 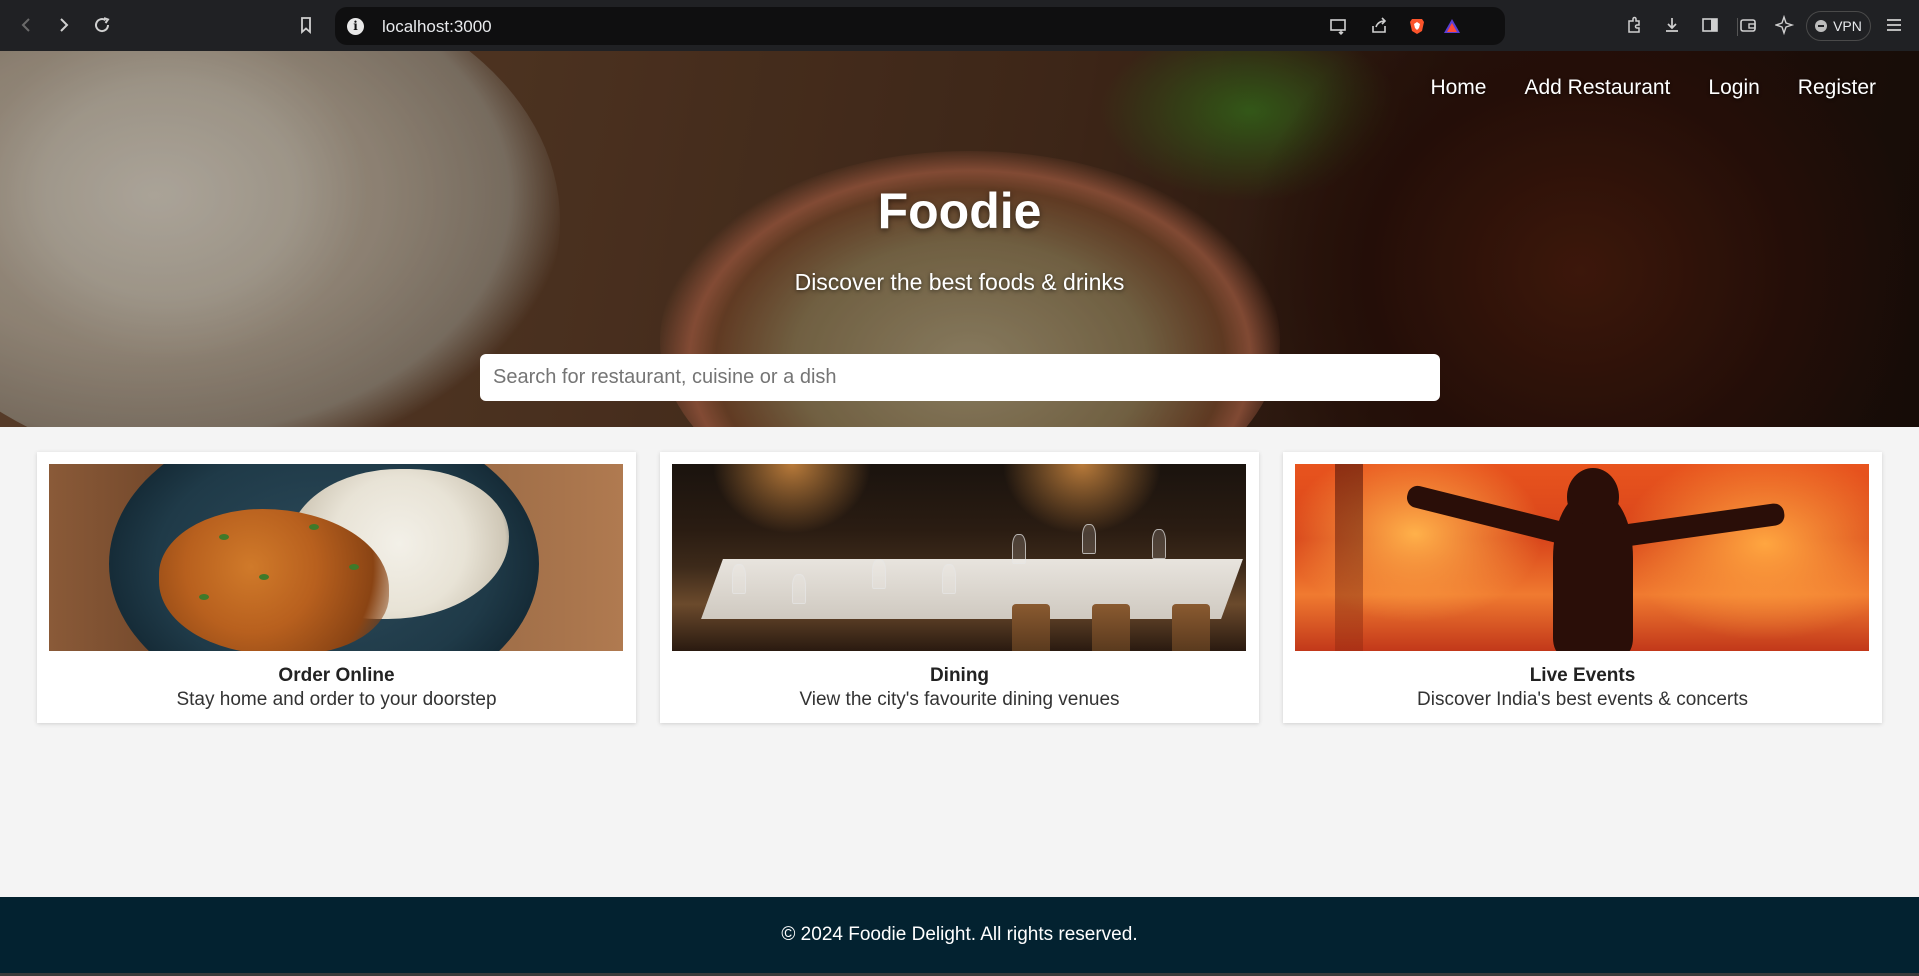 I want to click on brave-shield-icon, so click(x=1417, y=26).